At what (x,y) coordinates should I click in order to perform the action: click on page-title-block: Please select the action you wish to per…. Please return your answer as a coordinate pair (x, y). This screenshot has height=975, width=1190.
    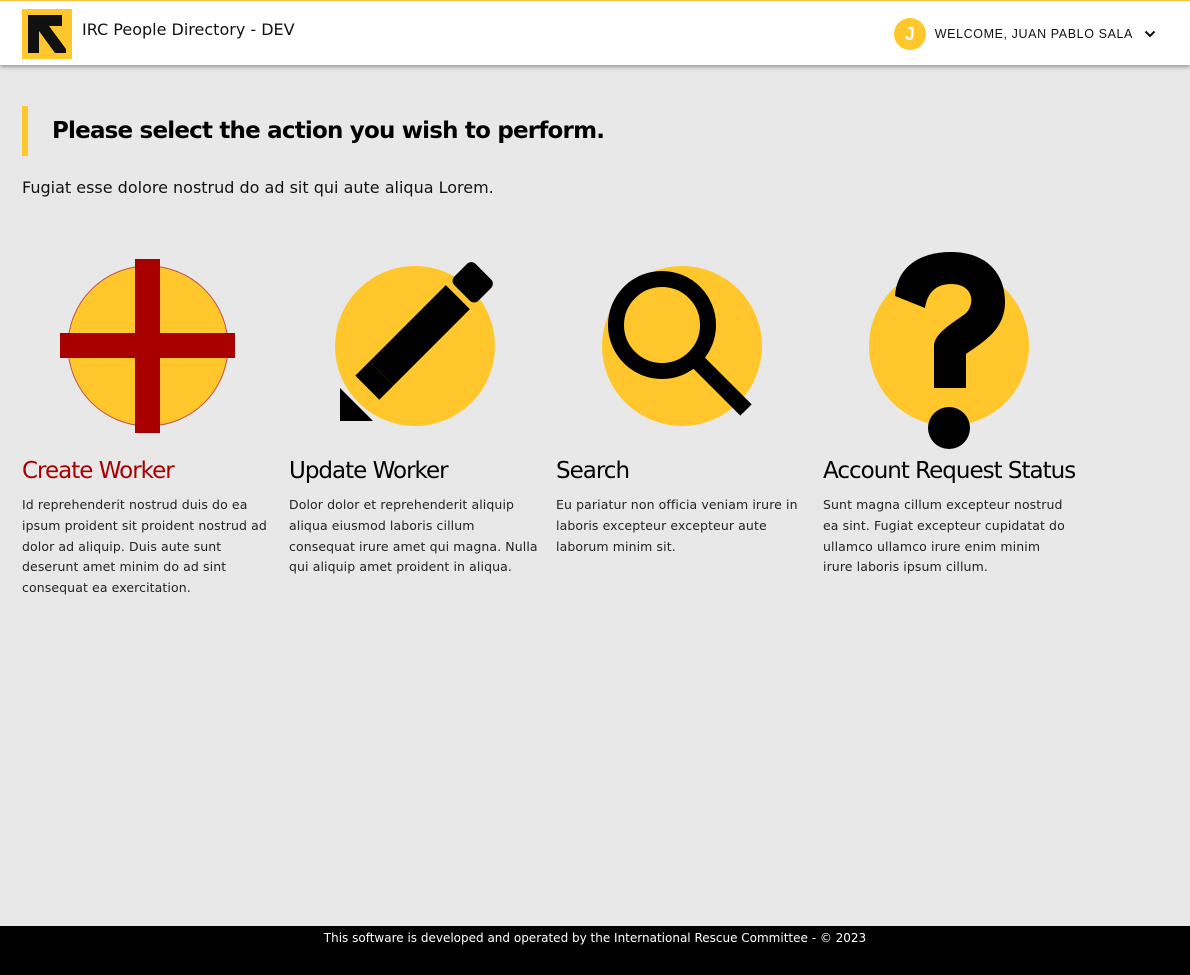
    Looking at the image, I should click on (313, 131).